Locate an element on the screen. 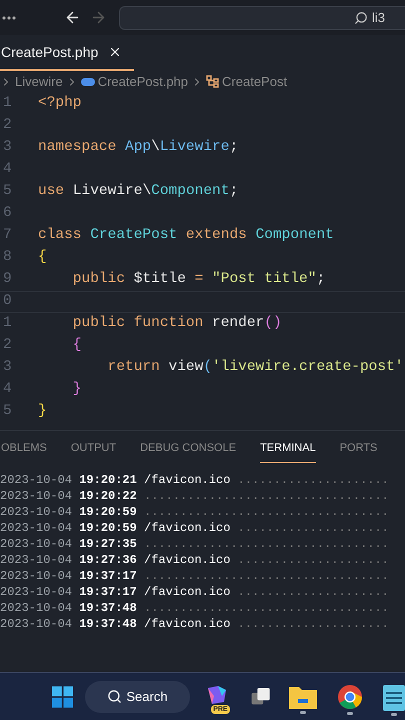 The image size is (405, 720). chrome-icon is located at coordinates (349, 697).